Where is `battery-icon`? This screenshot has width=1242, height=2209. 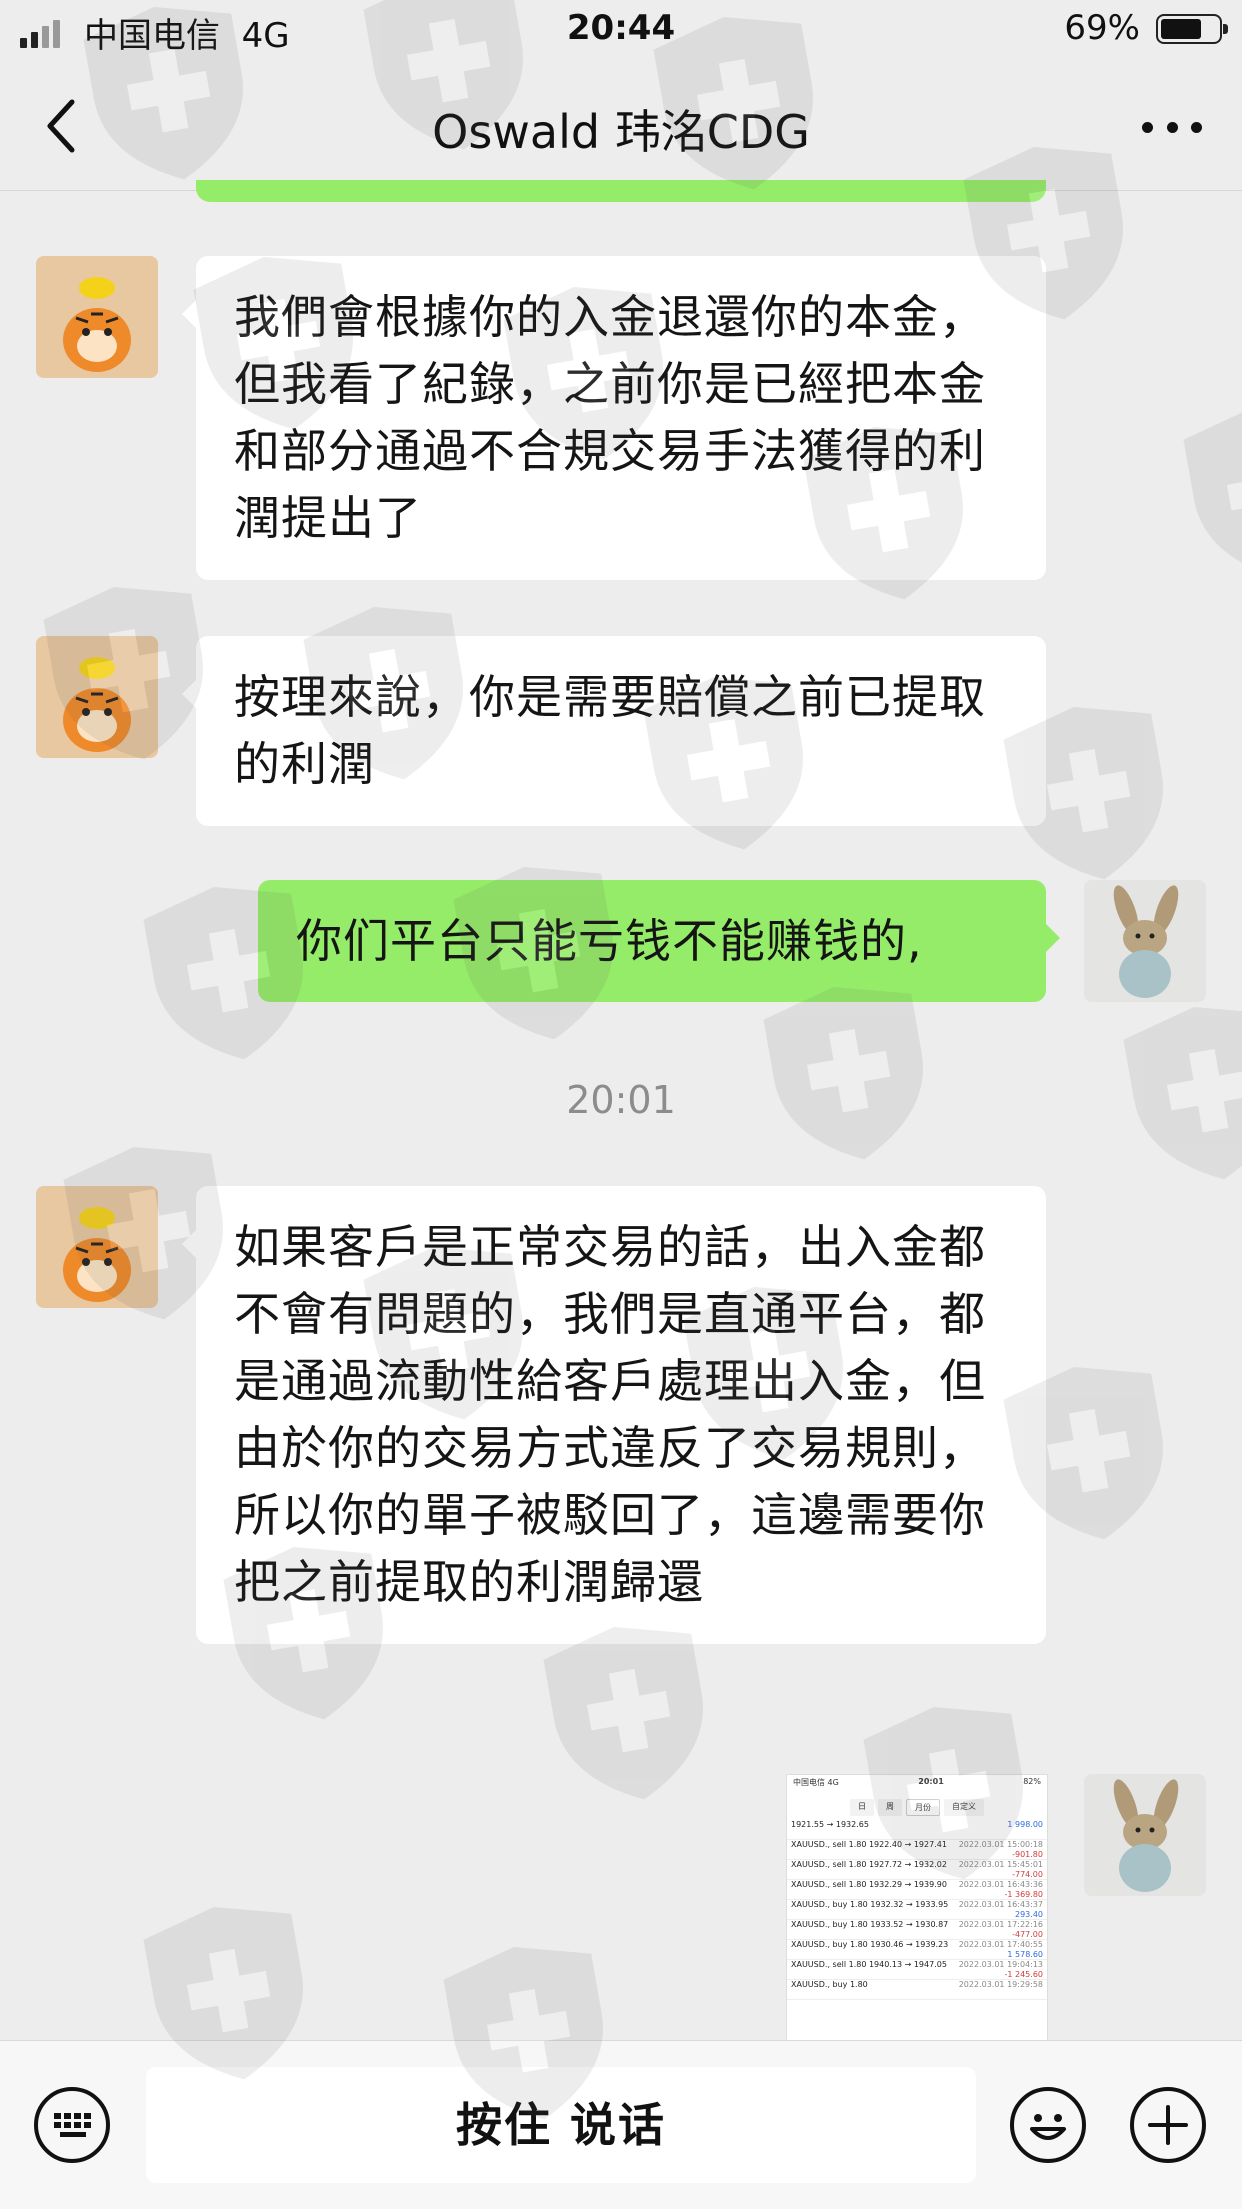 battery-icon is located at coordinates (1192, 29).